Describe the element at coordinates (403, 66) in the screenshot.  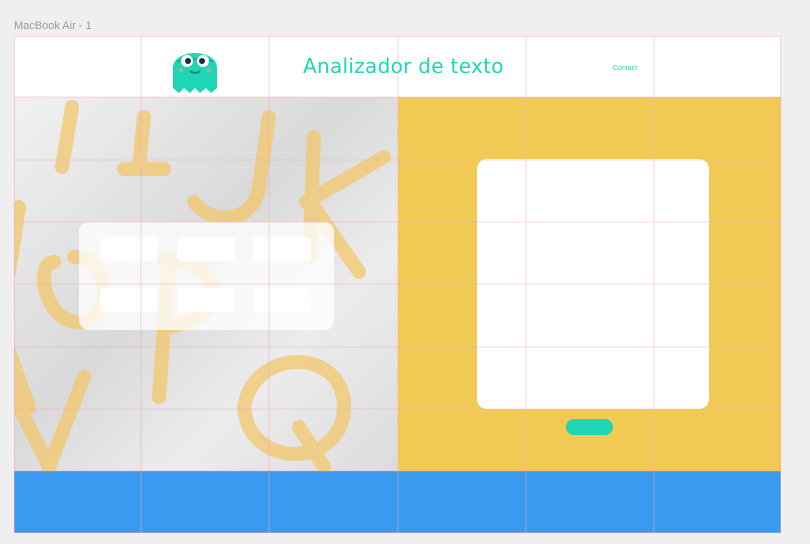
I see `site-title: Analizador de texto` at that location.